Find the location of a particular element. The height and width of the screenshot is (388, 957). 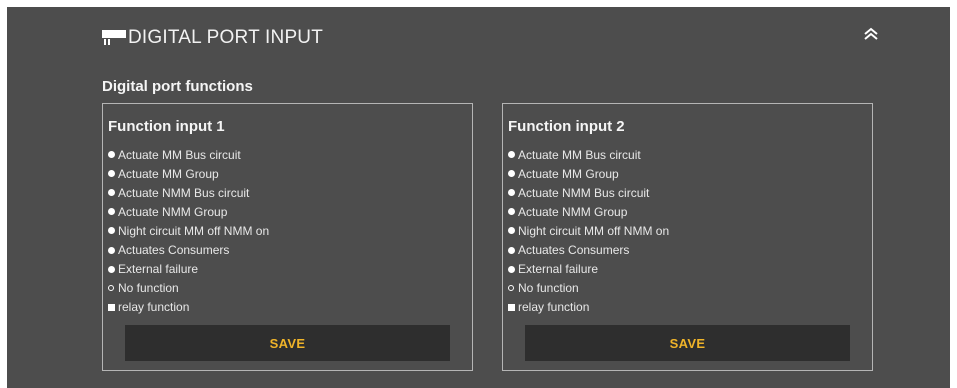

function-input-title: Function input 2 is located at coordinates (566, 126).